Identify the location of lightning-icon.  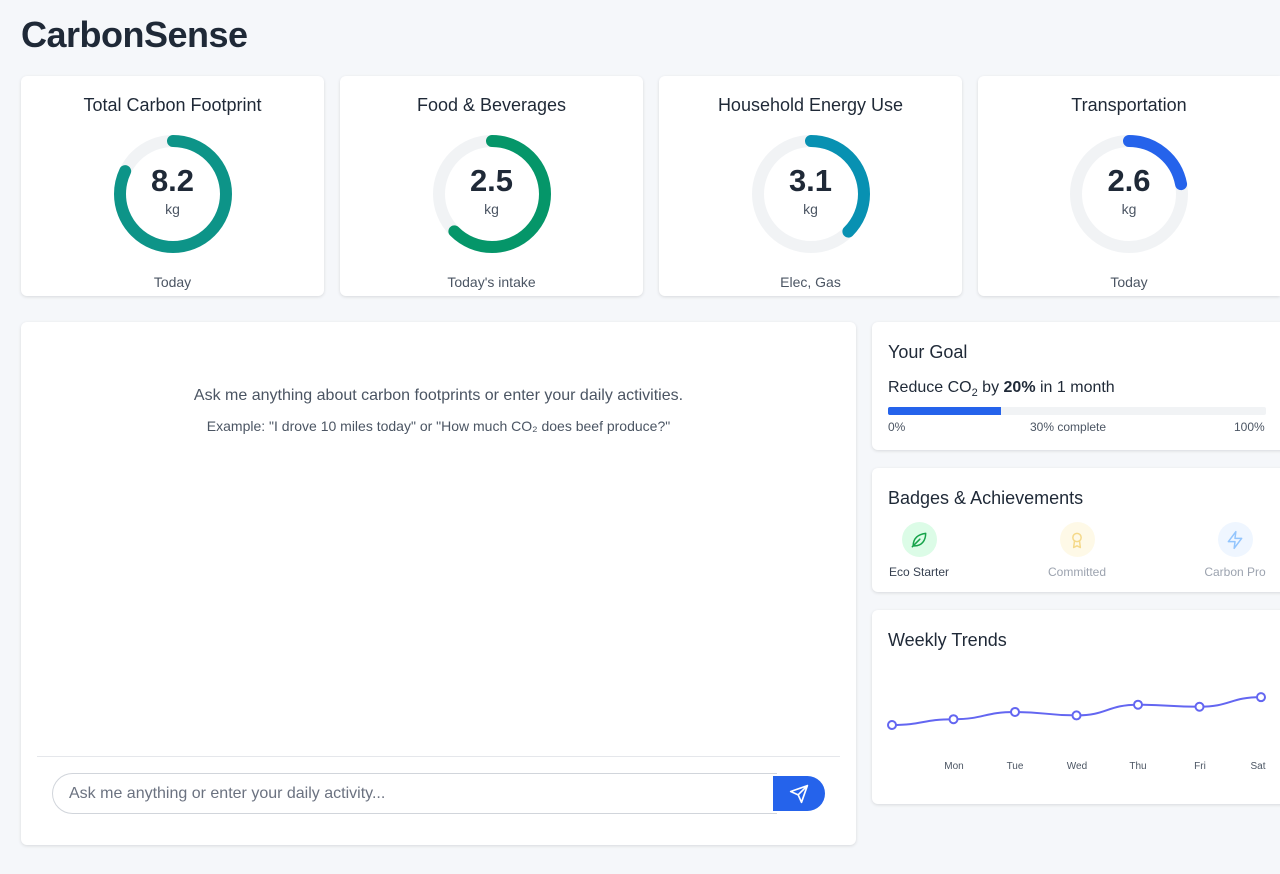
(1235, 539).